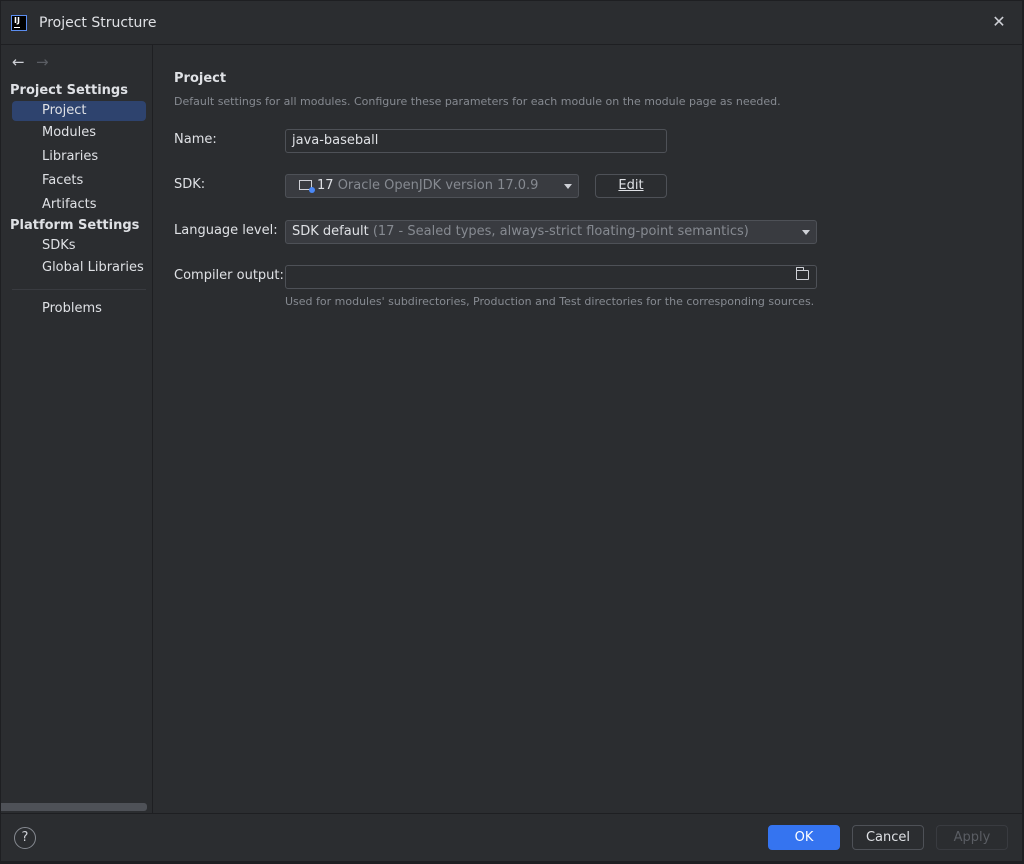  Describe the element at coordinates (74, 807) in the screenshot. I see `sidebar-horizontal-scrollbar` at that location.